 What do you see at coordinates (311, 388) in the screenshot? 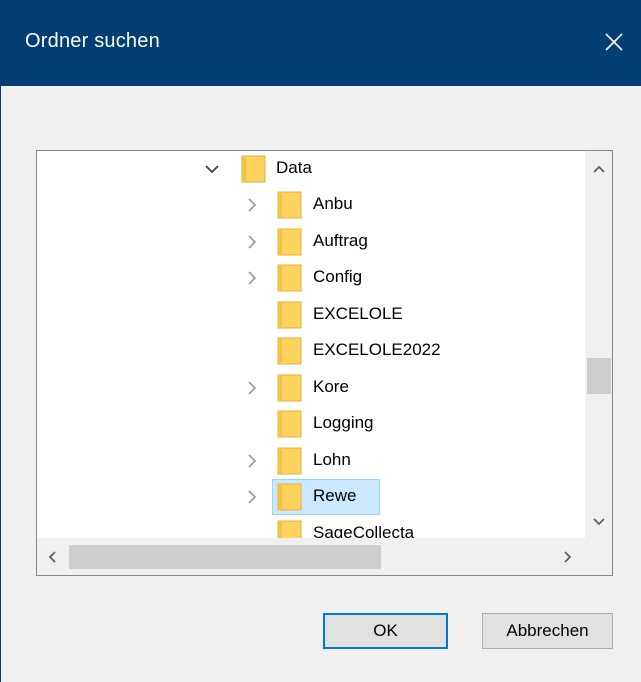
I see `tree-item-kore: Kore` at bounding box center [311, 388].